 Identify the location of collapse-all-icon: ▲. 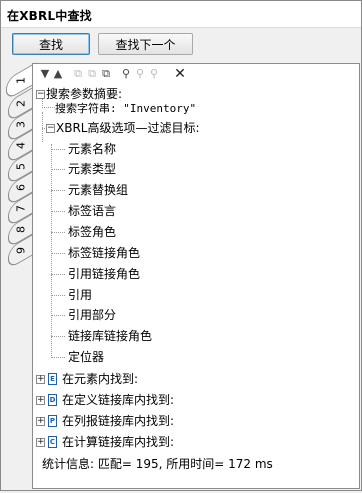
(58, 74).